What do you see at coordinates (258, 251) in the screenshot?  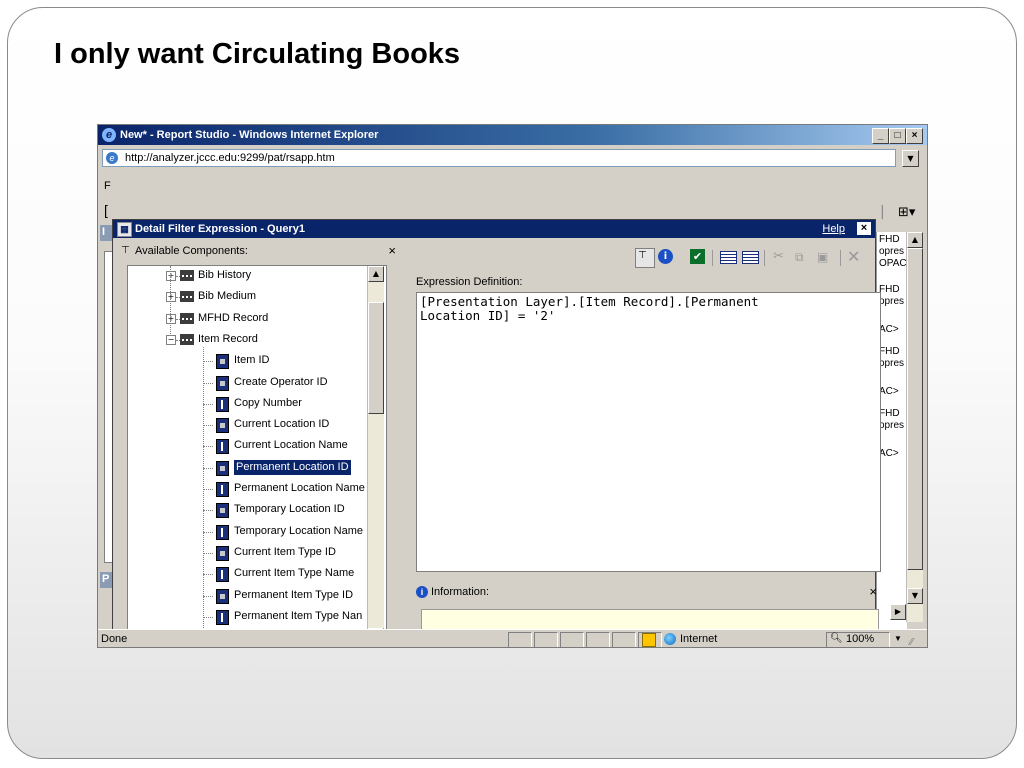 I see `components-header: ⊤ Available Components: ×` at bounding box center [258, 251].